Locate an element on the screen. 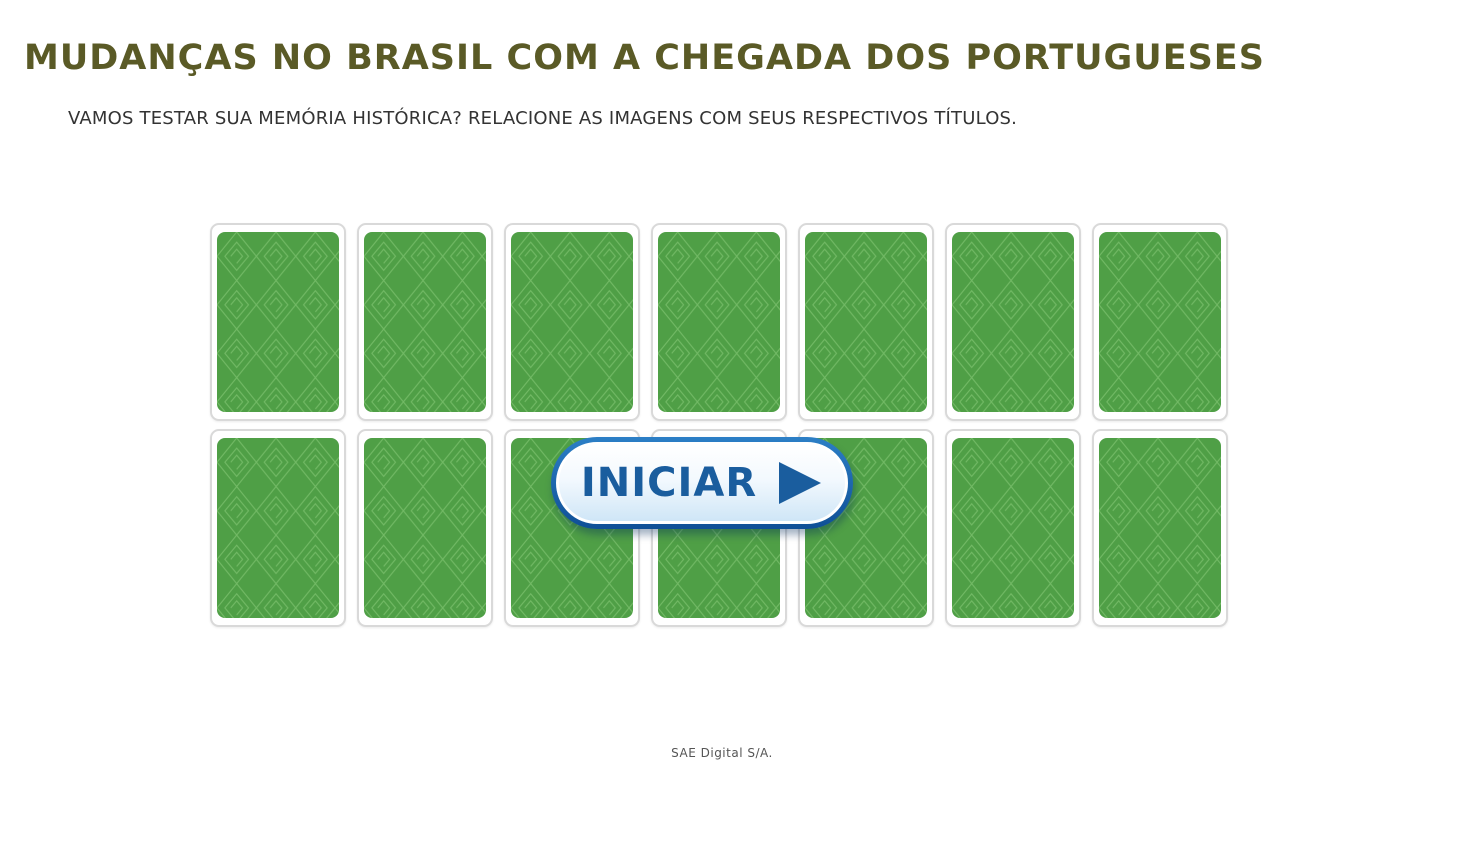 Image resolution: width=1460 pixels, height=850 pixels. start-button: INICIAR is located at coordinates (702, 483).